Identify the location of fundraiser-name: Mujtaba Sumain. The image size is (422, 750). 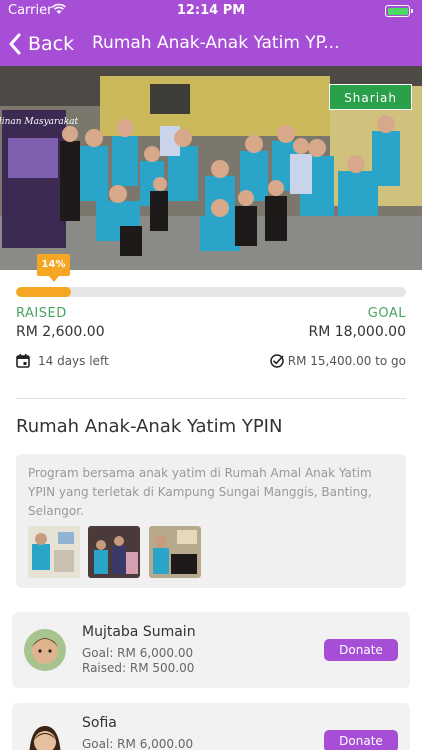
(139, 632).